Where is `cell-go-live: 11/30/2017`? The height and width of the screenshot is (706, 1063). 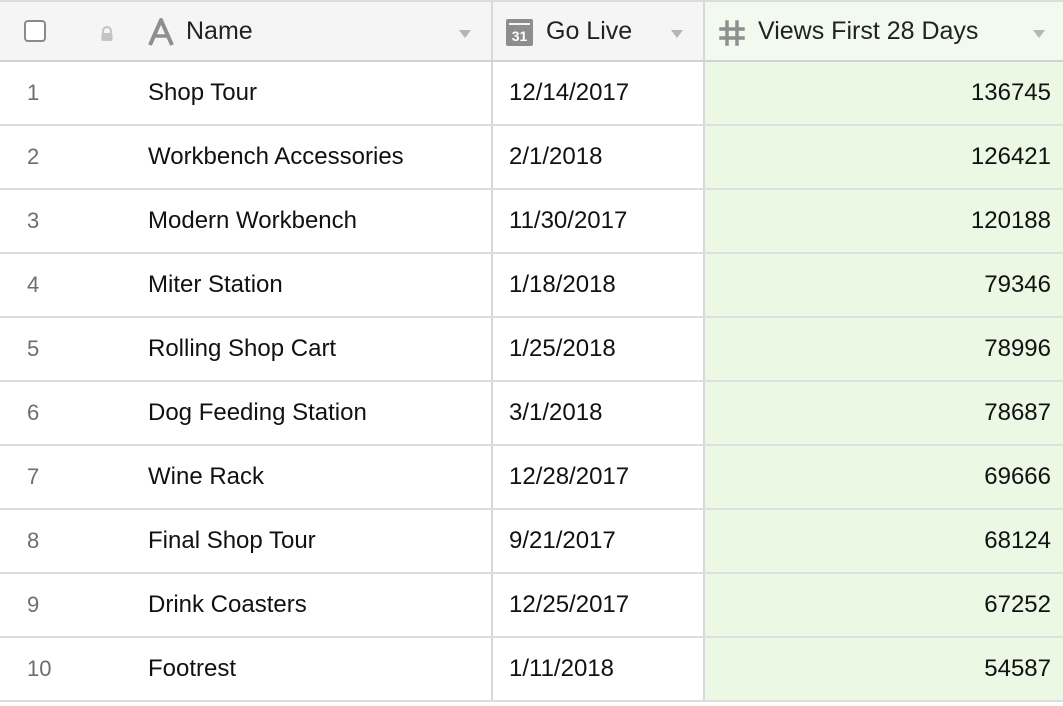
cell-go-live: 11/30/2017 is located at coordinates (599, 221).